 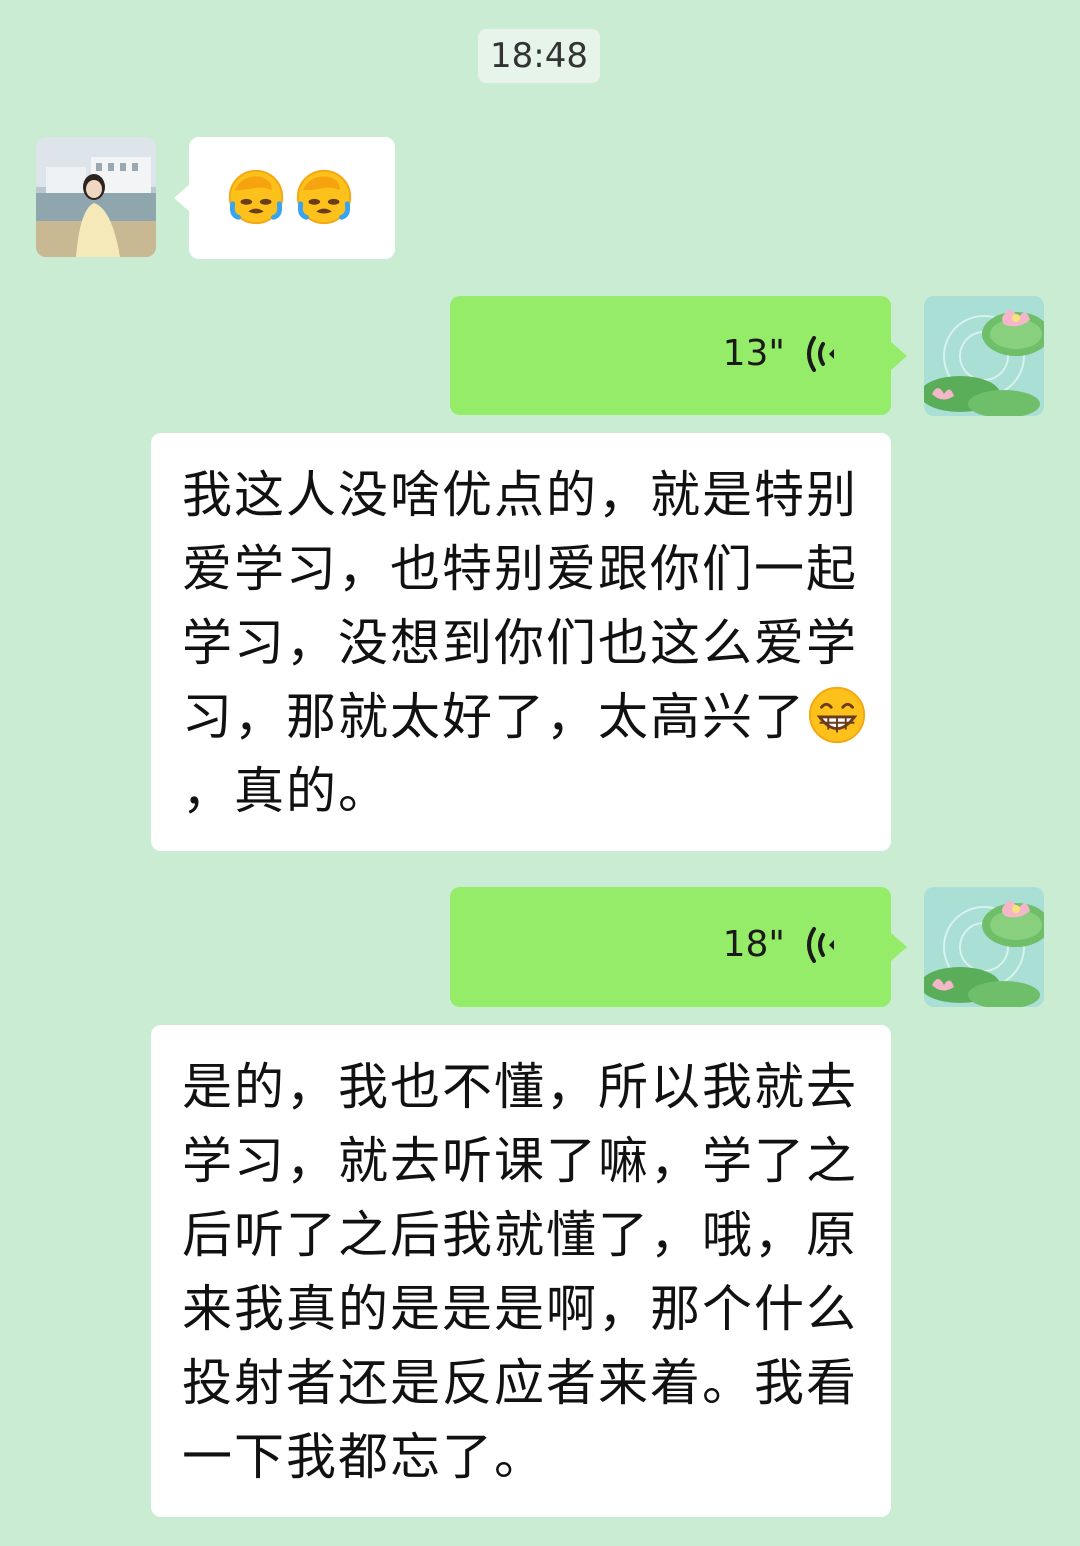 What do you see at coordinates (753, 353) in the screenshot?
I see `voice-duration: 13"` at bounding box center [753, 353].